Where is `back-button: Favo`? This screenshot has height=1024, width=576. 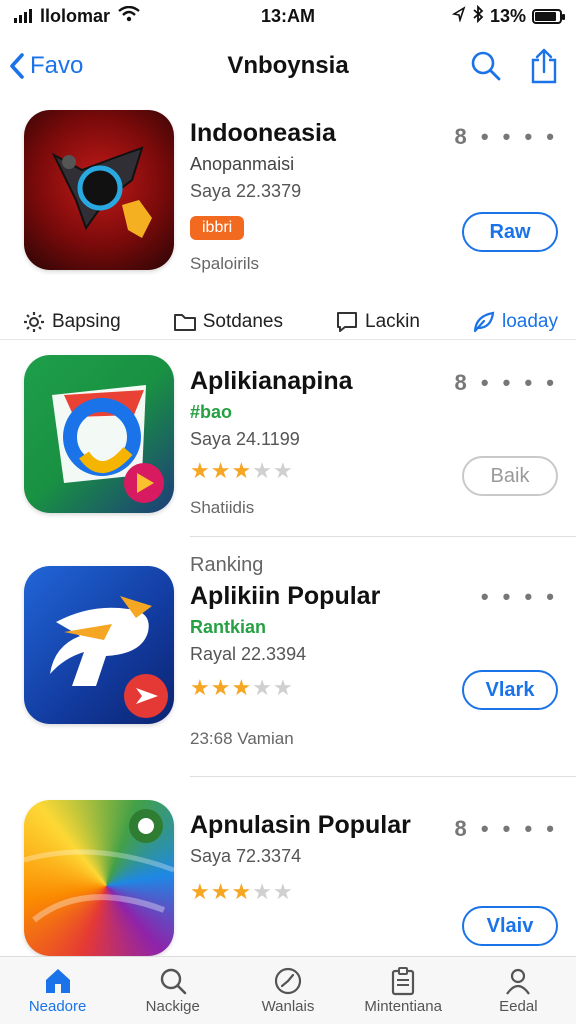 back-button: Favo is located at coordinates (45, 66).